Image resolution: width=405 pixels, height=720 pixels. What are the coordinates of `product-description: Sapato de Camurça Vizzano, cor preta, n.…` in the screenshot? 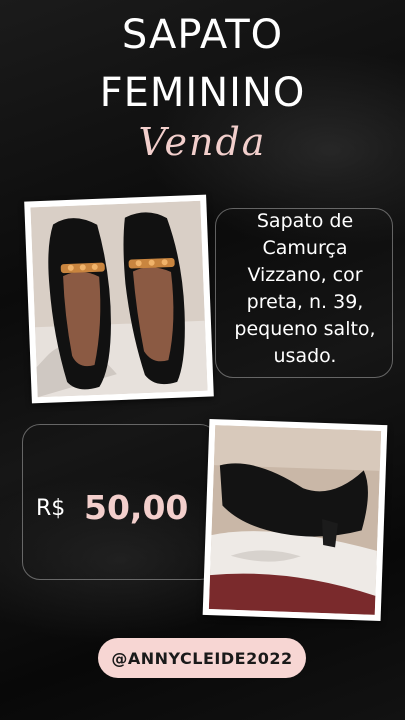 It's located at (305, 288).